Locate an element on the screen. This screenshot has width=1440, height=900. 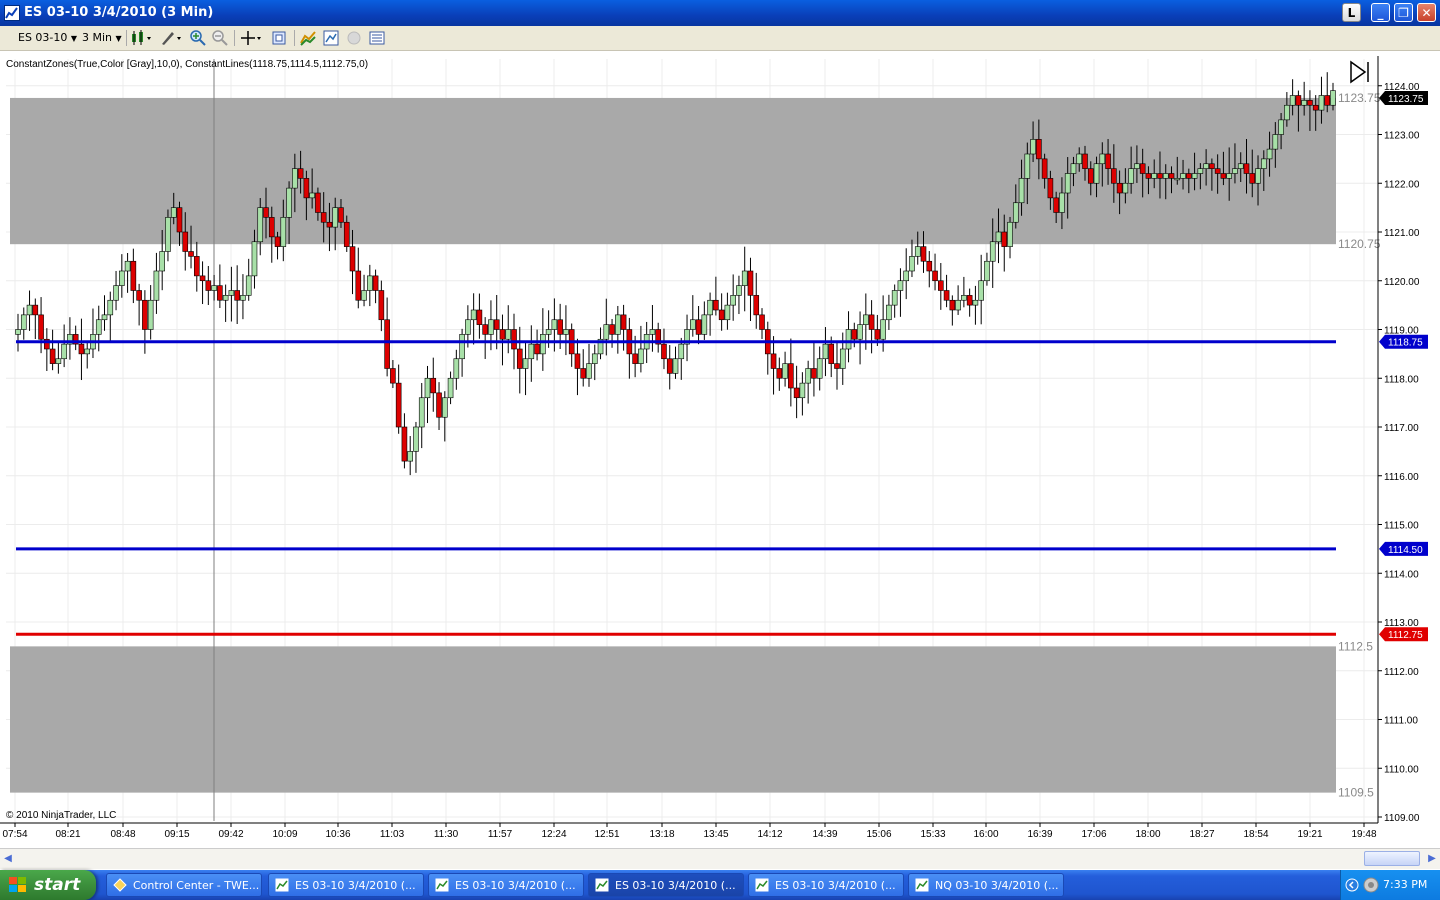
x-tick-label: 16:39 is located at coordinates (1039, 834).